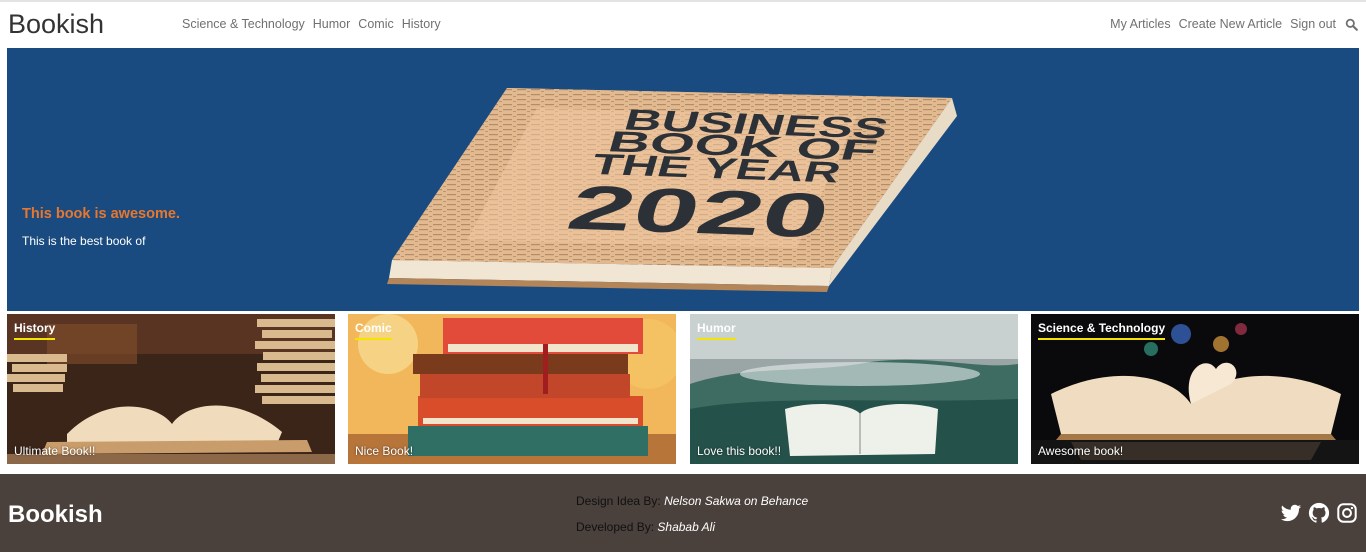 The image size is (1366, 552). I want to click on nav-history: History, so click(421, 24).